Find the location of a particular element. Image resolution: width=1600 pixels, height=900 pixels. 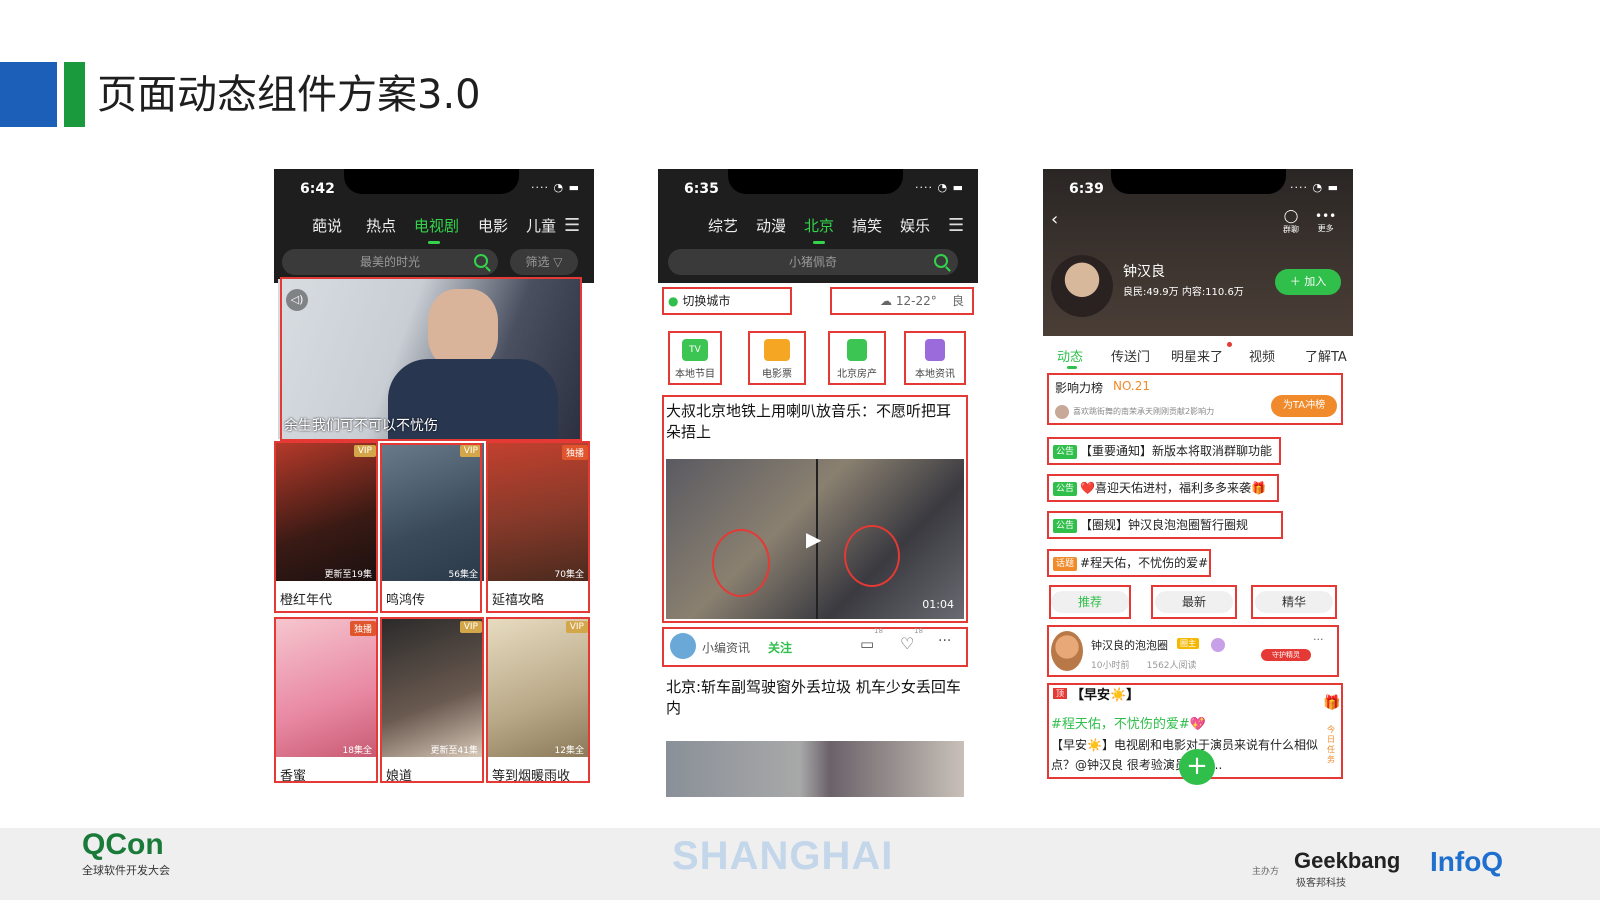

tab-star: 明星来了 is located at coordinates (1197, 355).